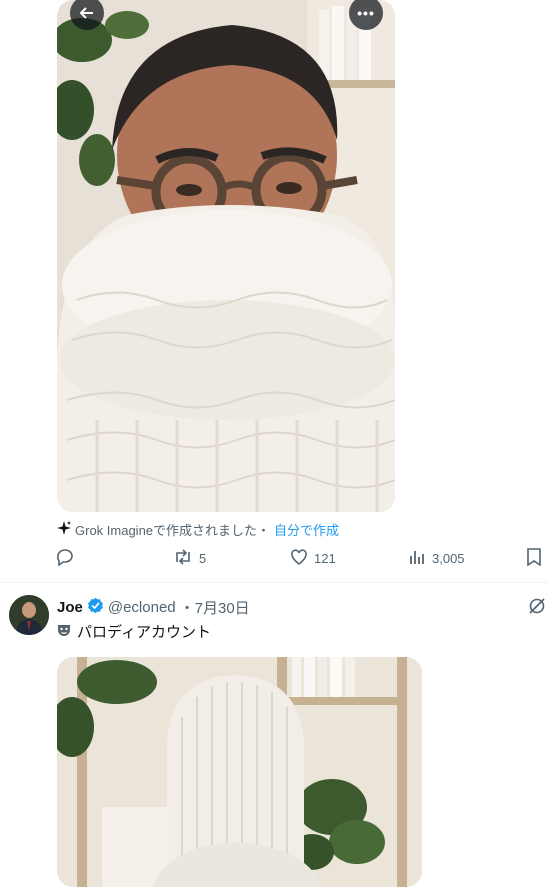 The image size is (548, 887). Describe the element at coordinates (144, 632) in the screenshot. I see `parody-text: パロディアカウント` at that location.